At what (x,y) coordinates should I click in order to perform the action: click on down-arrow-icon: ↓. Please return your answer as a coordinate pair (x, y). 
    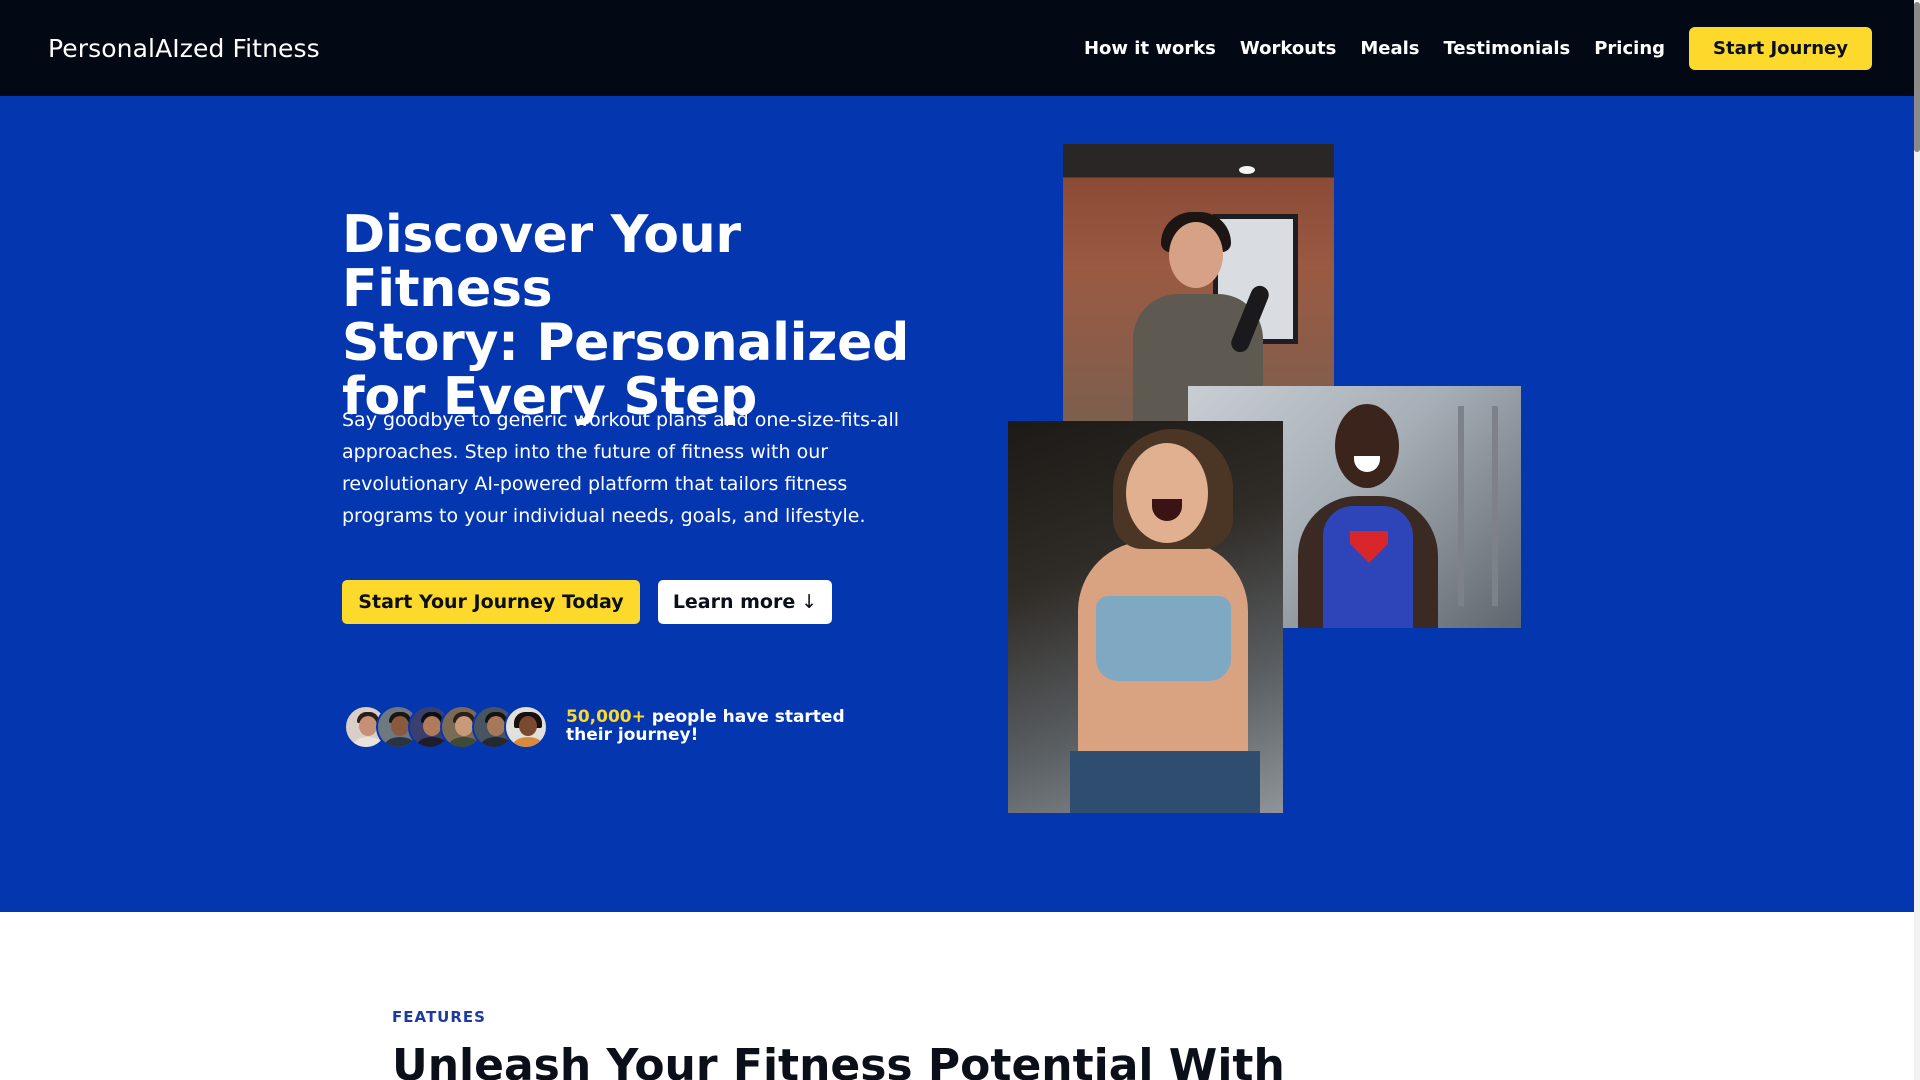
    Looking at the image, I should click on (809, 602).